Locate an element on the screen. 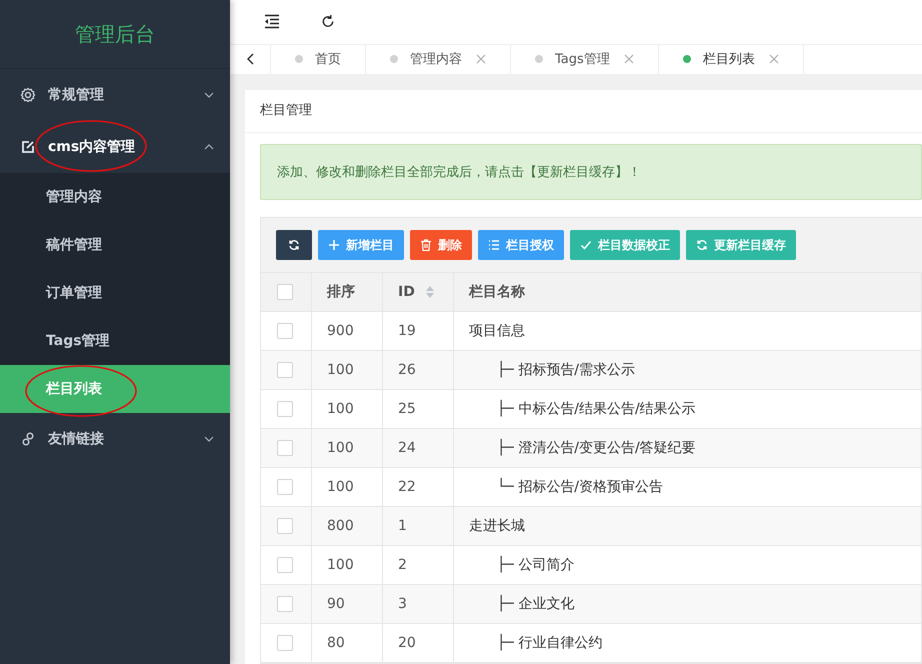 This screenshot has width=922, height=664. menu-group: 友情链接 is located at coordinates (115, 439).